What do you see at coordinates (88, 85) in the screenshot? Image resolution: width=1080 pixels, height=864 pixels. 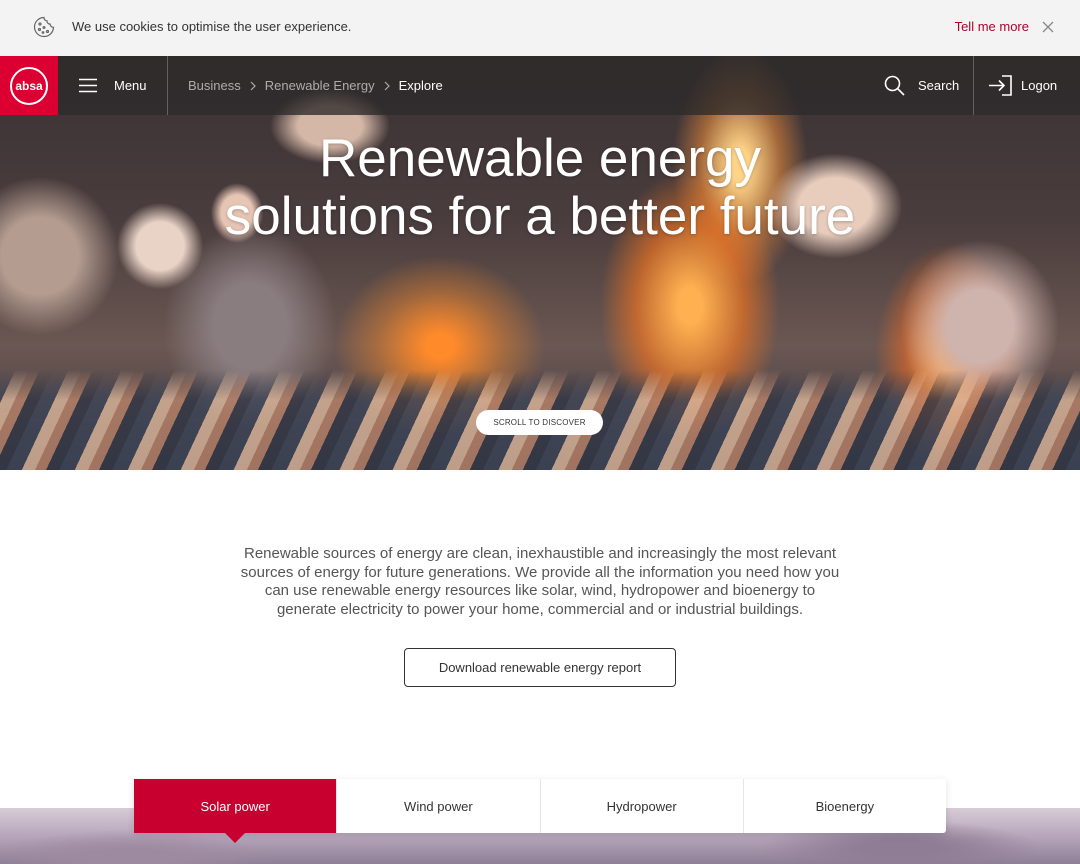 I see `hamburger-icon` at bounding box center [88, 85].